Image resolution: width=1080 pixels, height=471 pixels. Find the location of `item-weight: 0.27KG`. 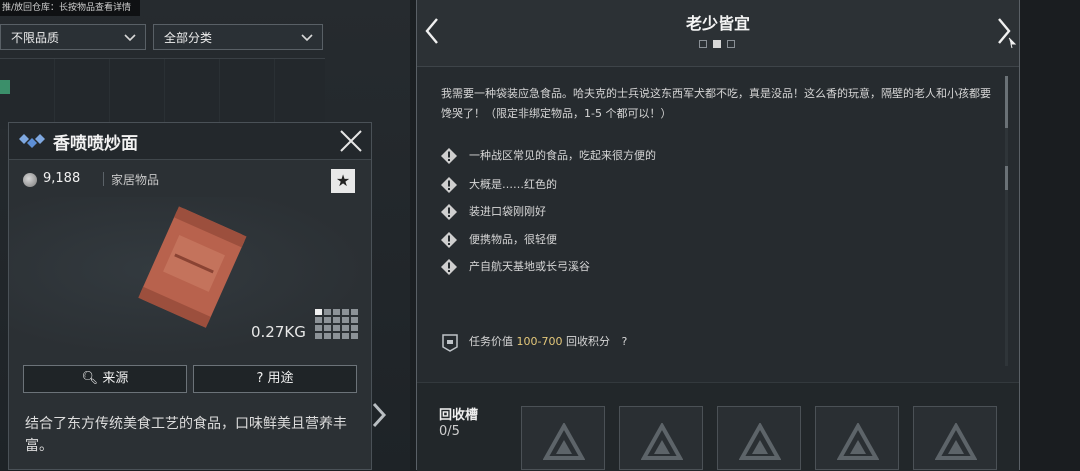

item-weight: 0.27KG is located at coordinates (278, 332).